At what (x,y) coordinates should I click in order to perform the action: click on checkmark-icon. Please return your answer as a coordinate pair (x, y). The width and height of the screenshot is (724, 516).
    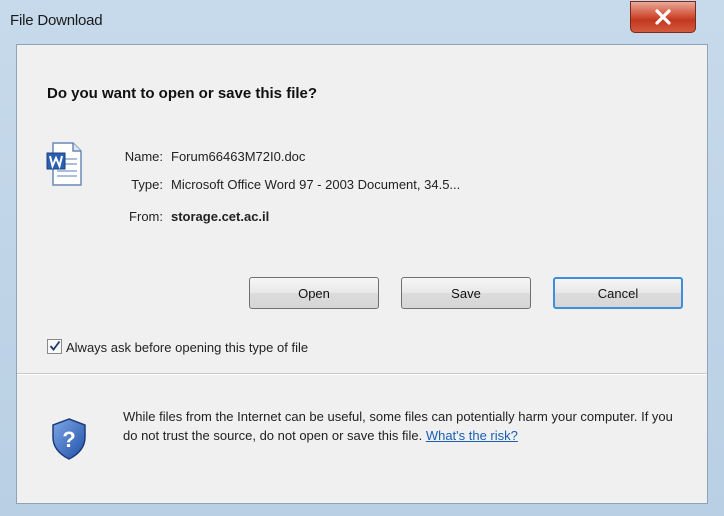
    Looking at the image, I should click on (55, 345).